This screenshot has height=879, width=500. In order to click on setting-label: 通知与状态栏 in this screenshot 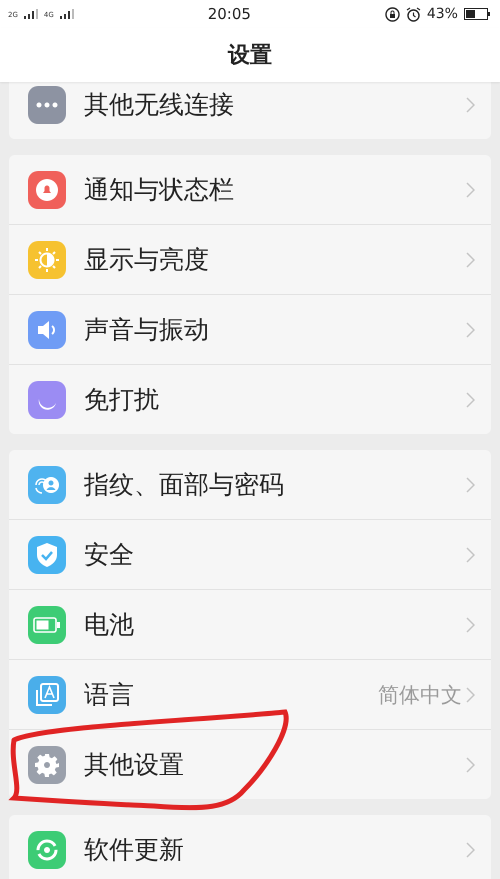, I will do `click(275, 189)`.